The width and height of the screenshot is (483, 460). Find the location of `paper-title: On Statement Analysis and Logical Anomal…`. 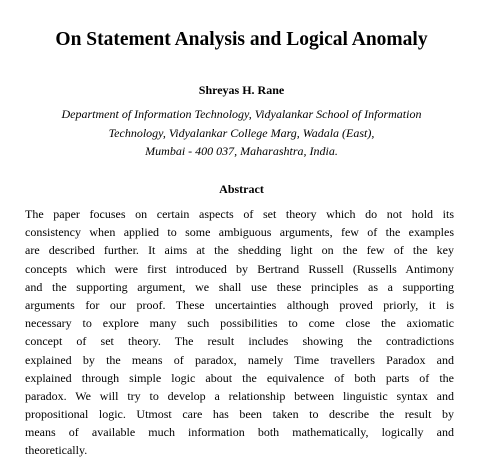

paper-title: On Statement Analysis and Logical Anomal… is located at coordinates (241, 39).